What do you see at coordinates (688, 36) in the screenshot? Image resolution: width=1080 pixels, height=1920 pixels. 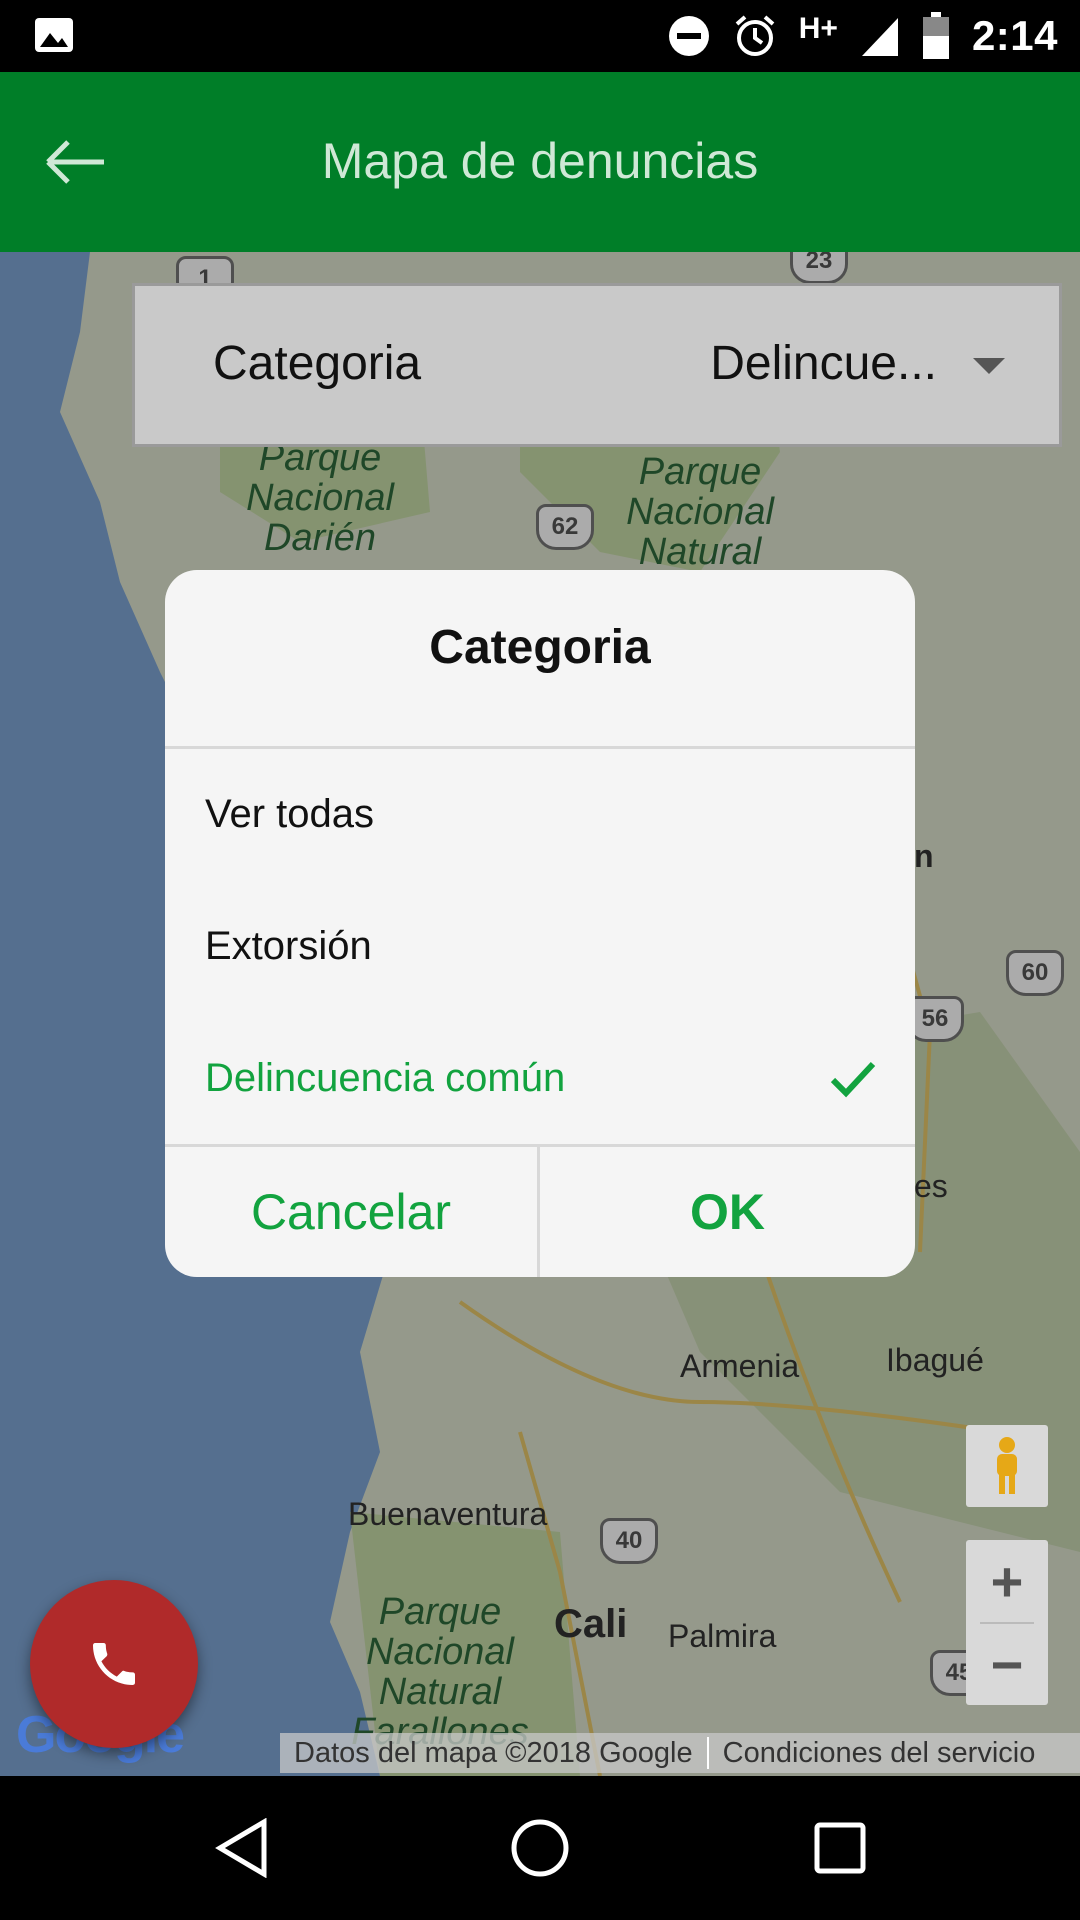 I see `dnd-icon` at bounding box center [688, 36].